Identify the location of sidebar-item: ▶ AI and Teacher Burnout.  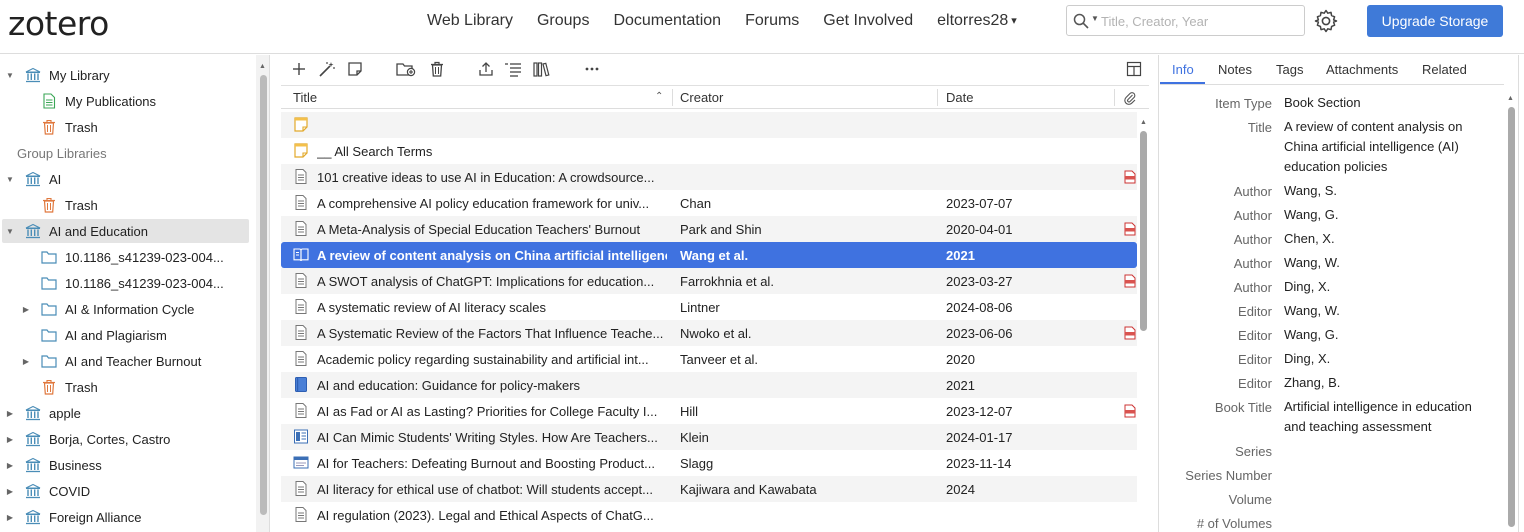
(128, 361).